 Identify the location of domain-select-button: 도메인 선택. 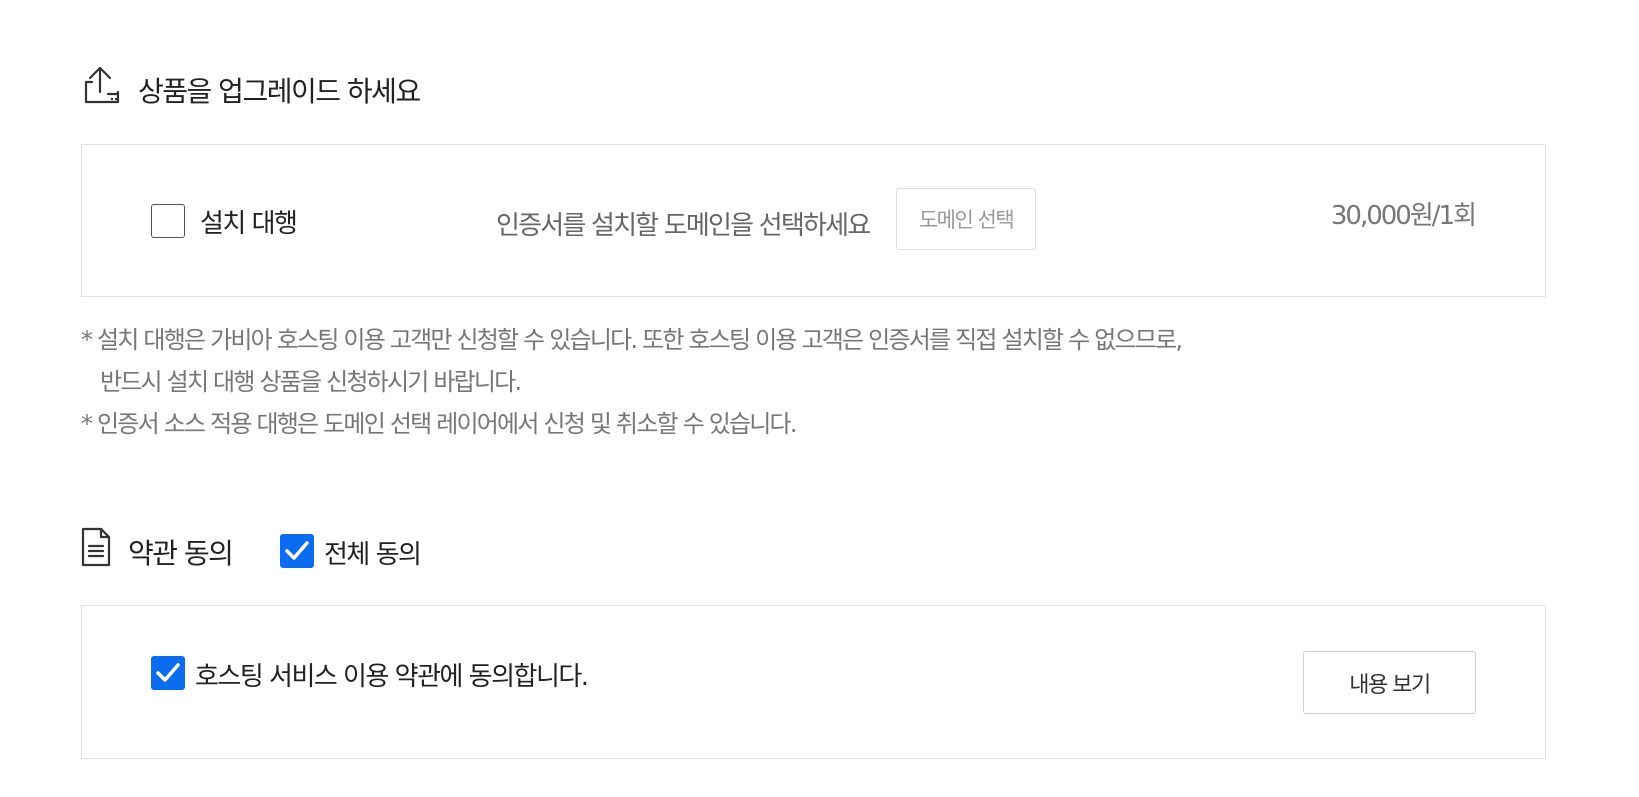
(966, 219).